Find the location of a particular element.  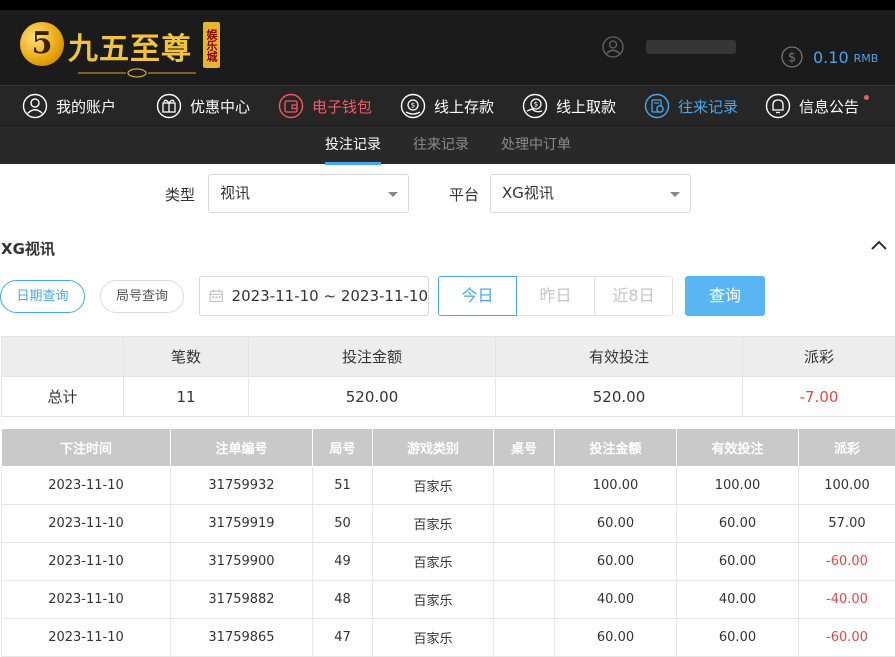

cell-valid-bet: 100.00 is located at coordinates (738, 486).